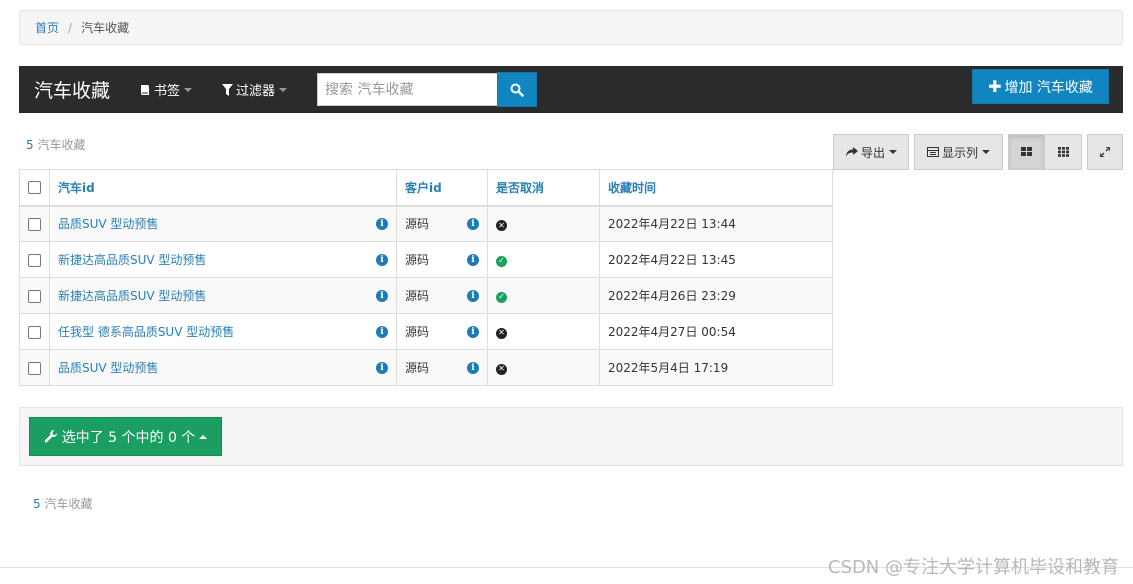  I want to click on search-button, so click(517, 89).